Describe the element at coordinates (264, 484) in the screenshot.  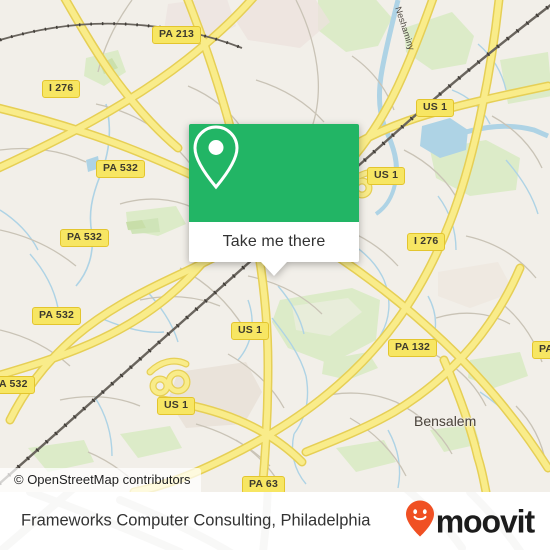
I see `road-shield: PA 63` at that location.